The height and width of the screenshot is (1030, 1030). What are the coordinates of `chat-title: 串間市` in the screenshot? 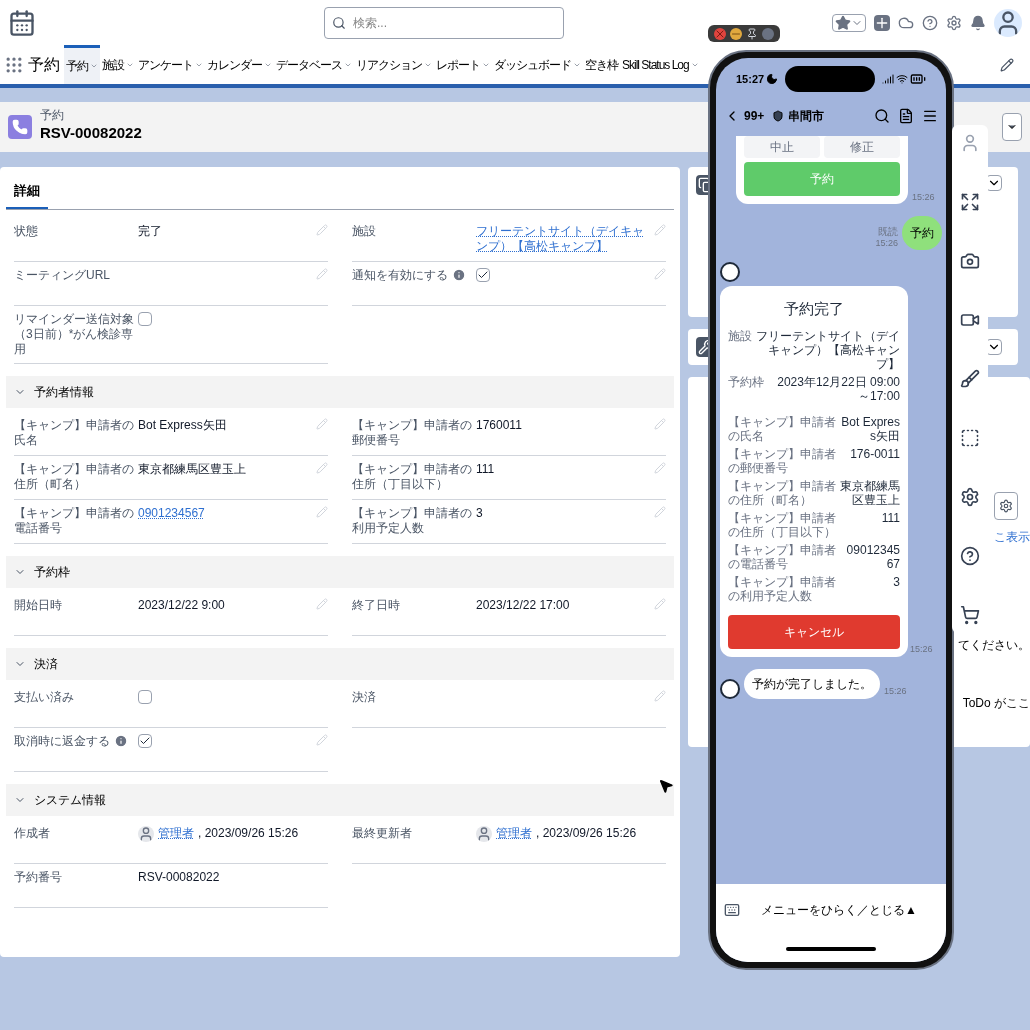 It's located at (806, 116).